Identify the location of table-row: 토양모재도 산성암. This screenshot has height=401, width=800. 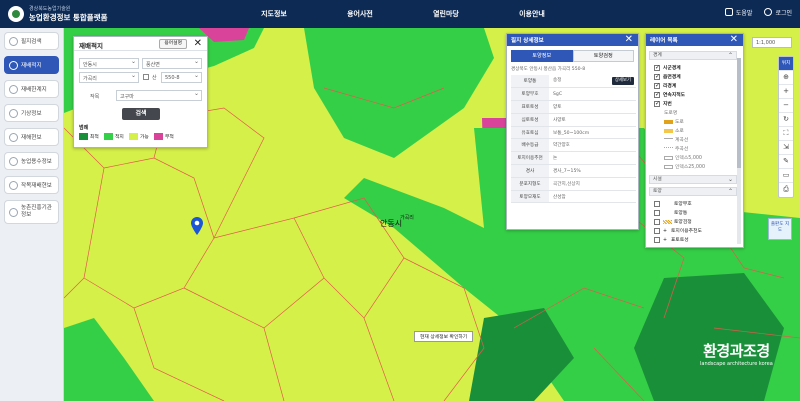
(573, 197).